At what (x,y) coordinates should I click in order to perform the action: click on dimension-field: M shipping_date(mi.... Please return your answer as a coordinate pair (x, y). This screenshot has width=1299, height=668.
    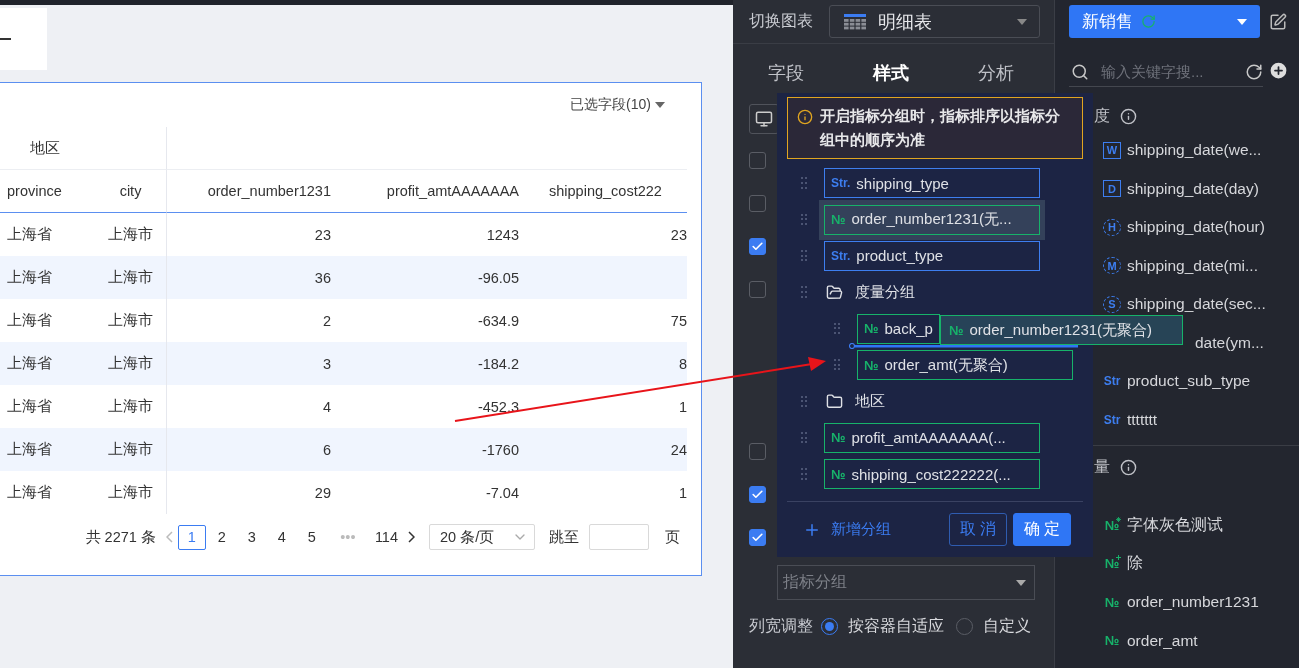
    Looking at the image, I should click on (1184, 265).